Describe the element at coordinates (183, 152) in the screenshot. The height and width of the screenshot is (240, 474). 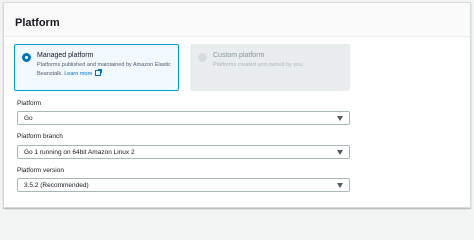
I see `platform-branch-select: Go 1 running on 64bit Amazon Linux 2` at that location.